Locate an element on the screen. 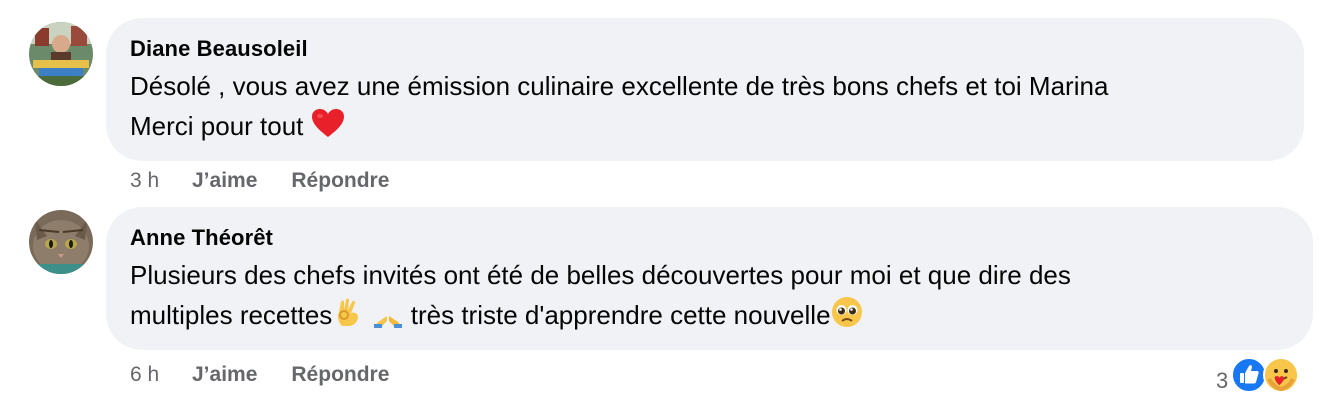 The height and width of the screenshot is (404, 1328). pleading-face-icon is located at coordinates (847, 317).